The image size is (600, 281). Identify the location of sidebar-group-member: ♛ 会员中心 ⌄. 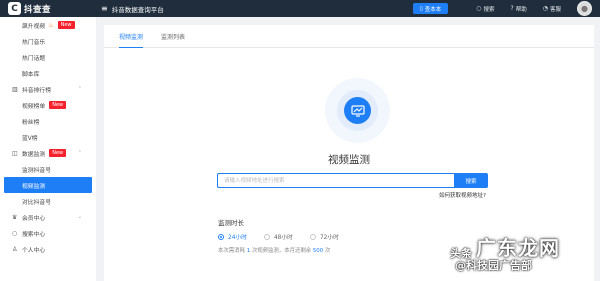
(48, 217).